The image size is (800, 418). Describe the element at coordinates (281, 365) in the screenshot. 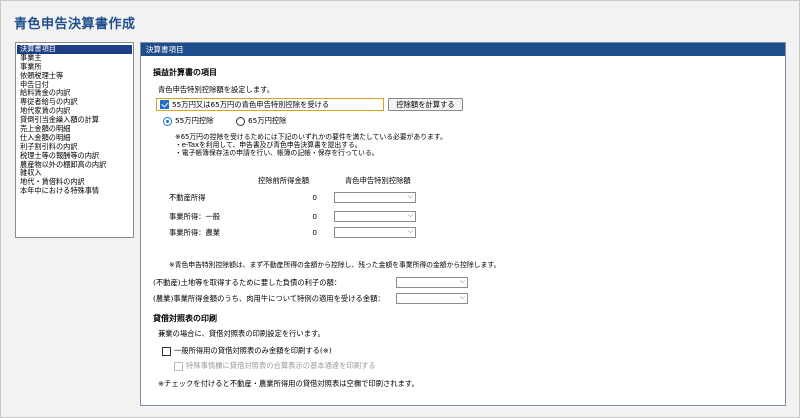

I see `combined-notice-label: 特殊事情欄に貸借対照表の合算表示の基本通達を印刷する` at that location.